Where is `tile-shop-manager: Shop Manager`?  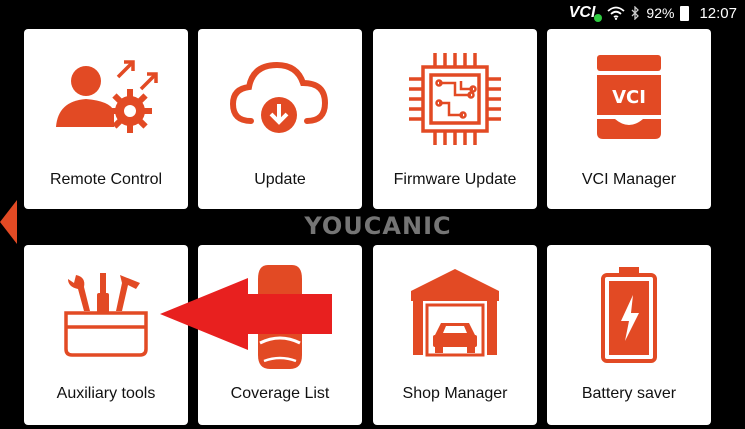 tile-shop-manager: Shop Manager is located at coordinates (455, 335).